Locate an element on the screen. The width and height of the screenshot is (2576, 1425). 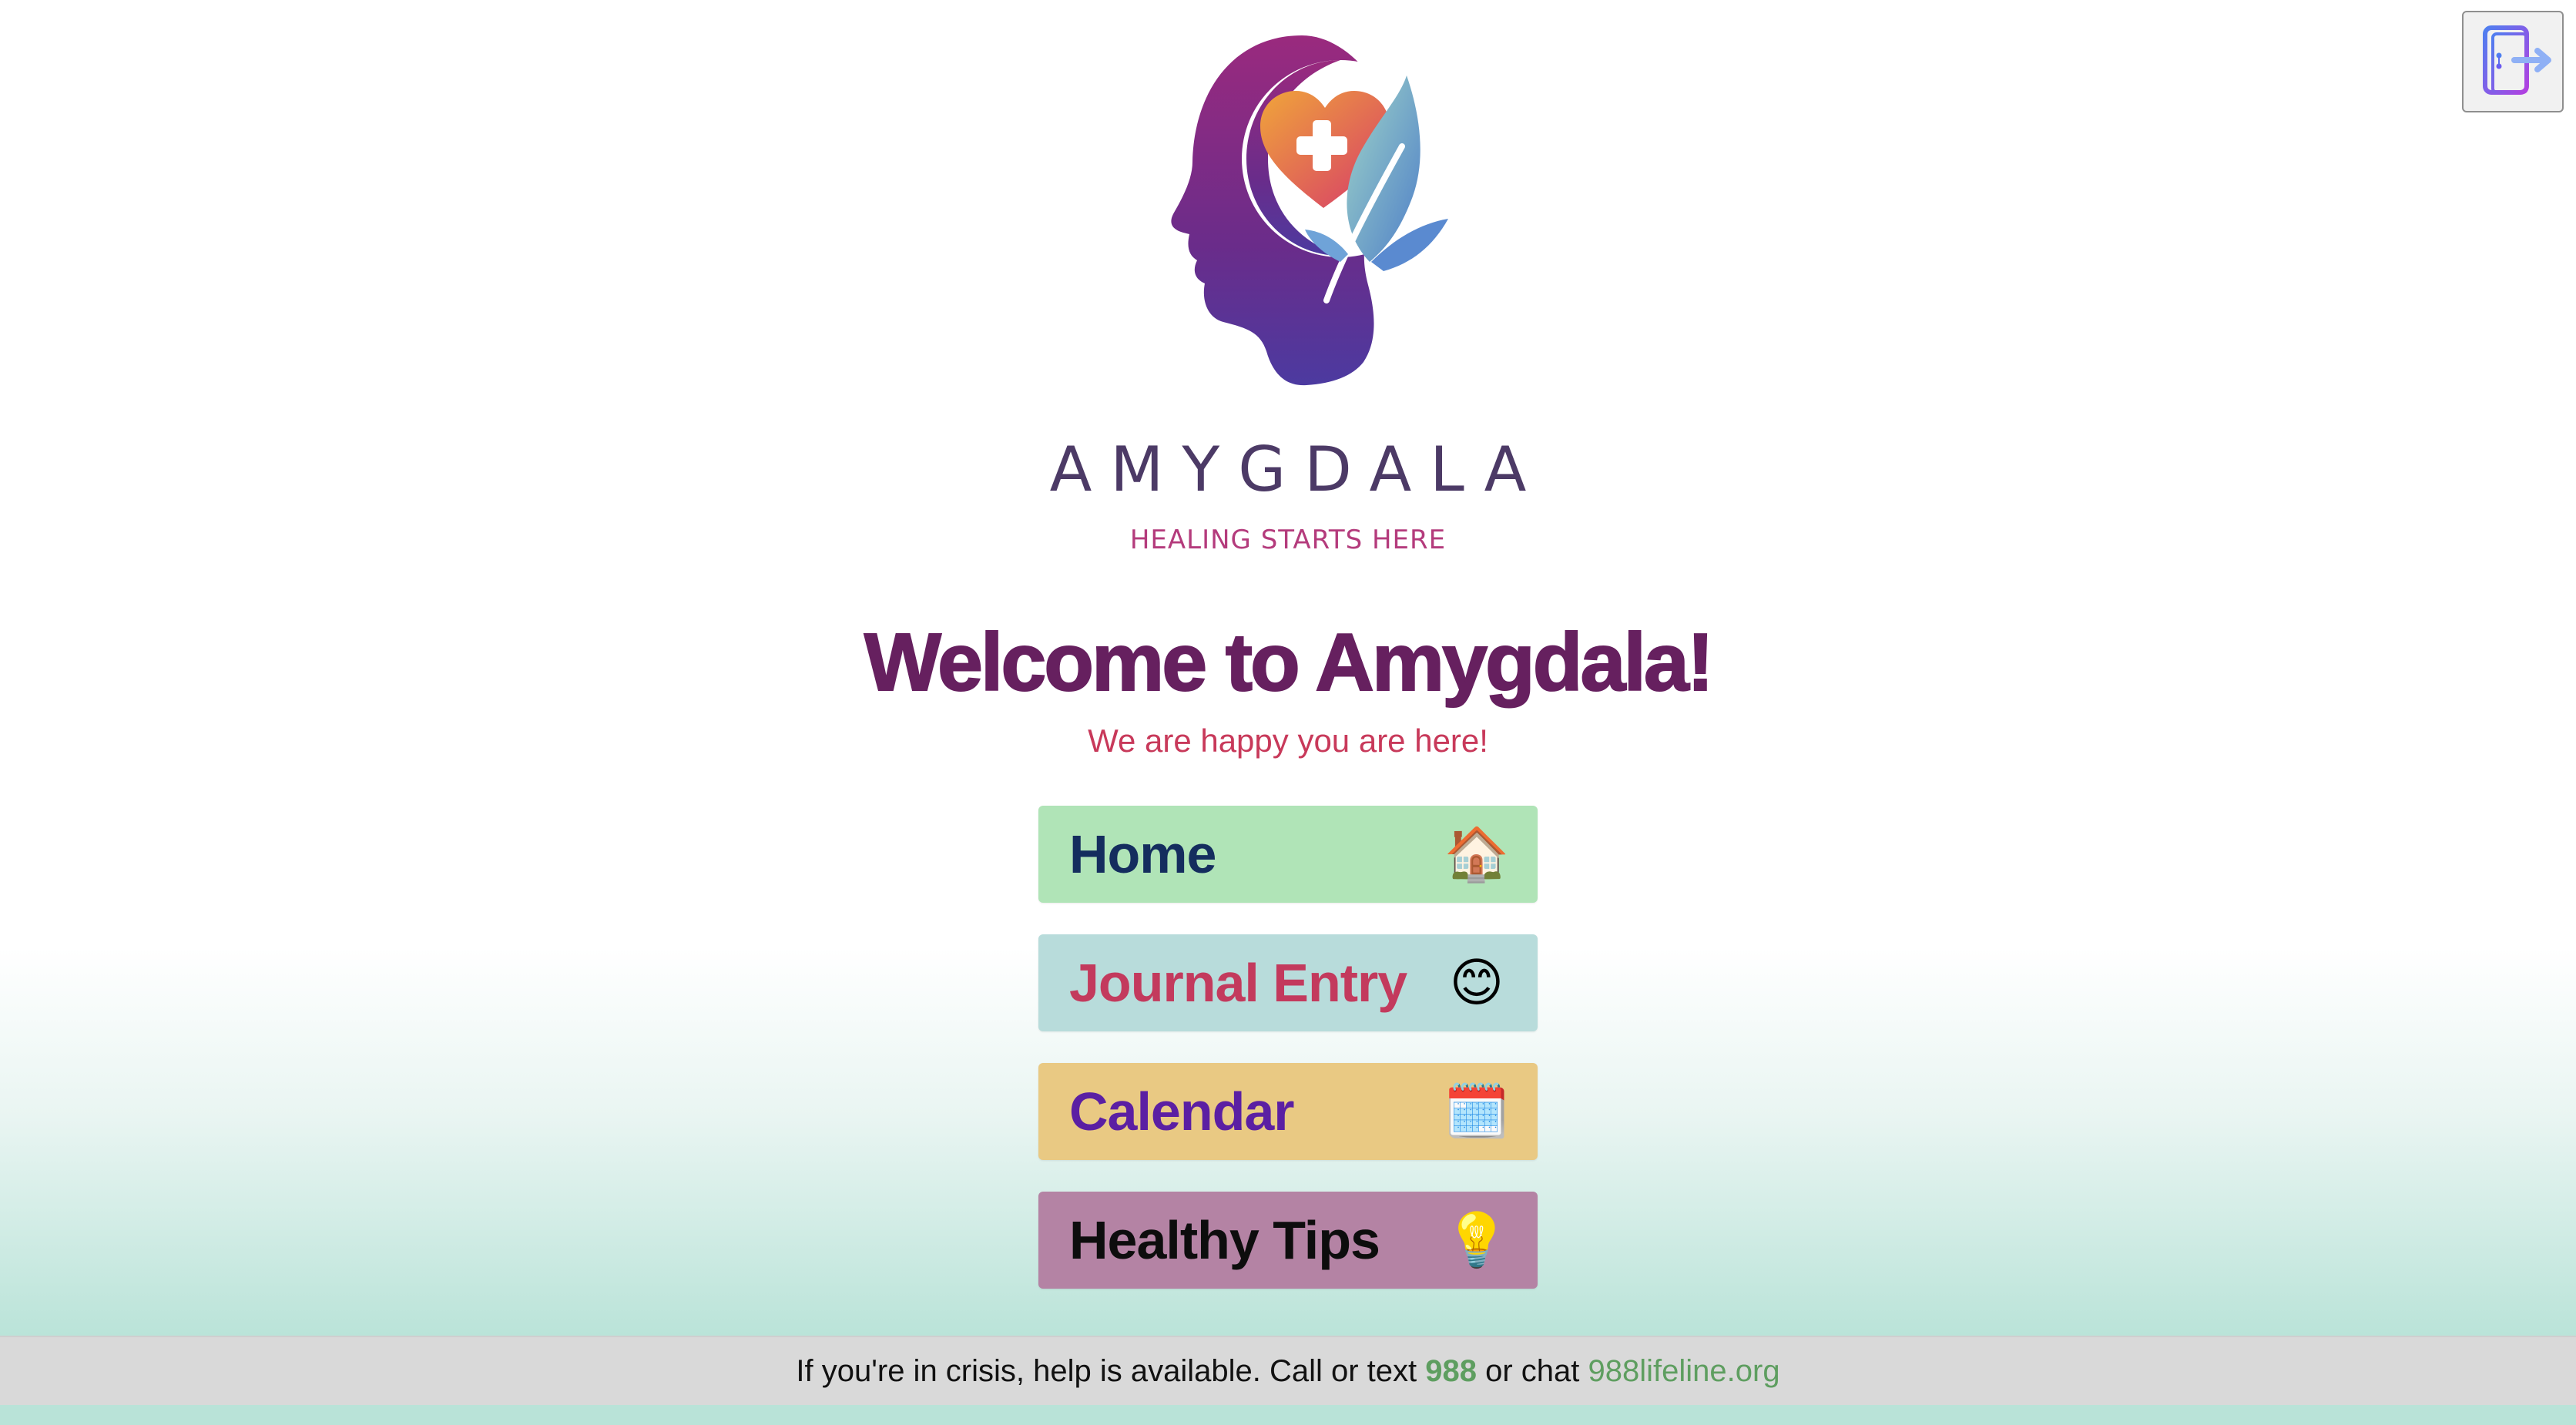
welcome-subtitle: We are happy you are here! is located at coordinates (1288, 741).